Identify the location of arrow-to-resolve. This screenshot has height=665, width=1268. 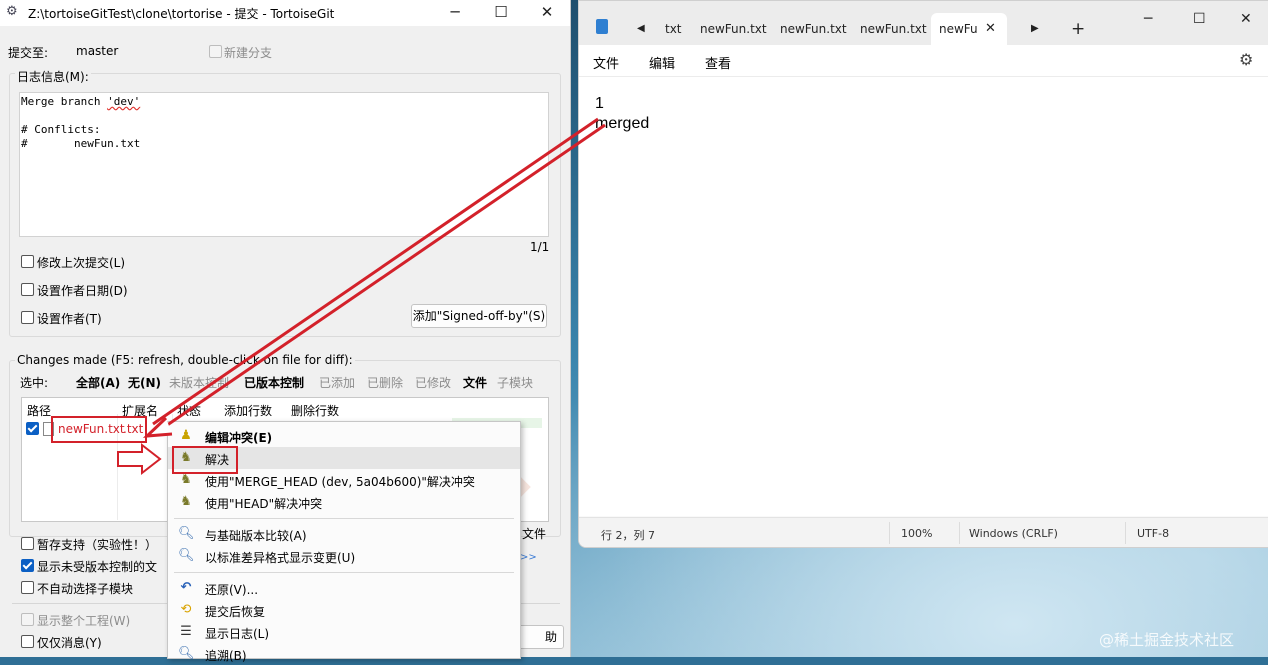
(139, 459).